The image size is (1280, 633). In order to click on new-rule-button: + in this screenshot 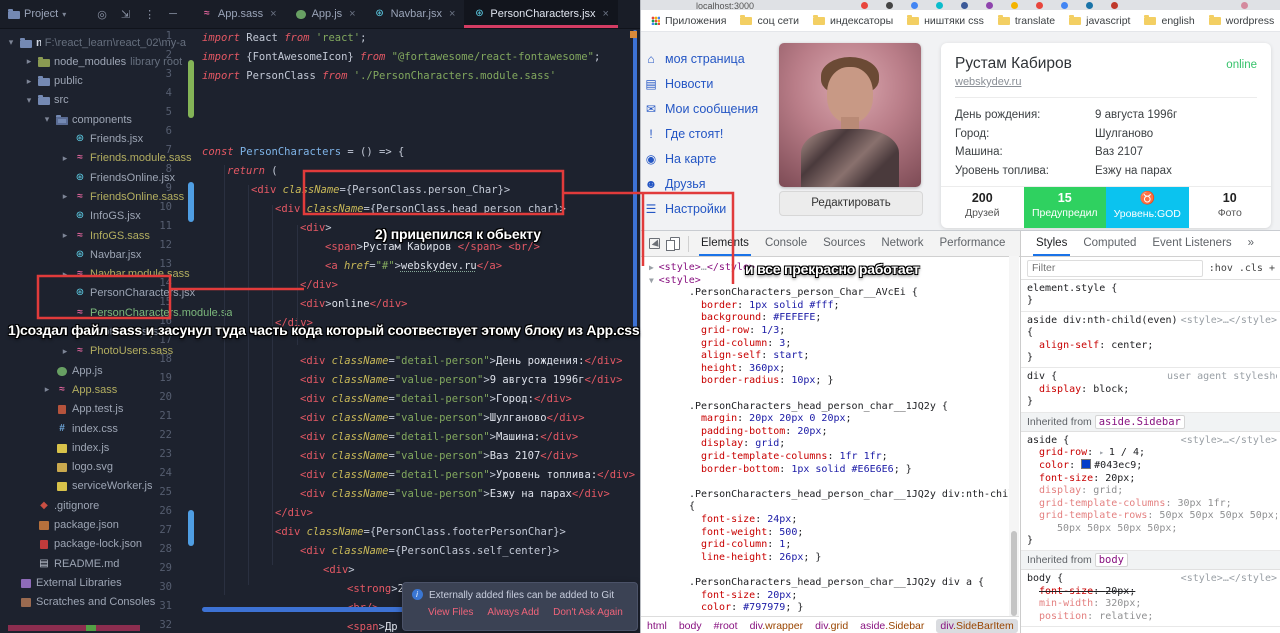, I will do `click(1272, 268)`.